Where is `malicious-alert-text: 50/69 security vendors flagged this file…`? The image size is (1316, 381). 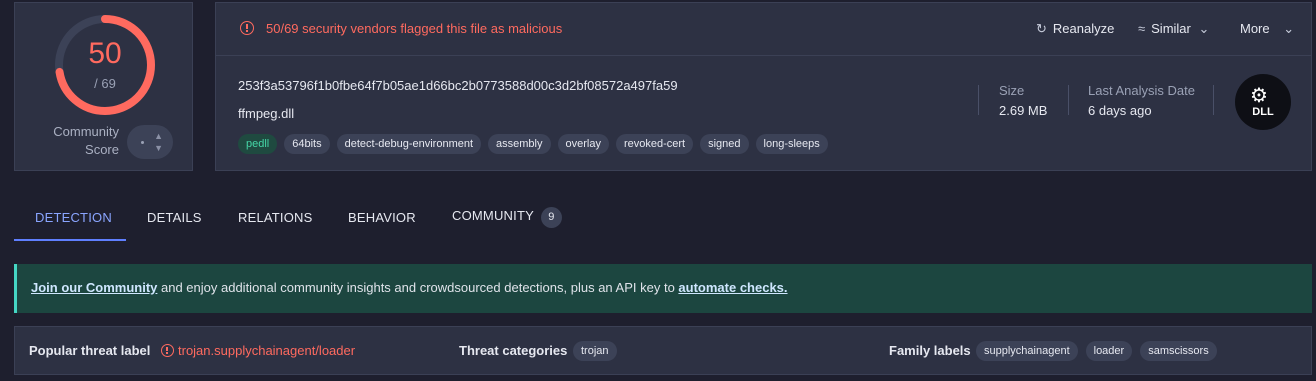
malicious-alert-text: 50/69 security vendors flagged this file… is located at coordinates (414, 28).